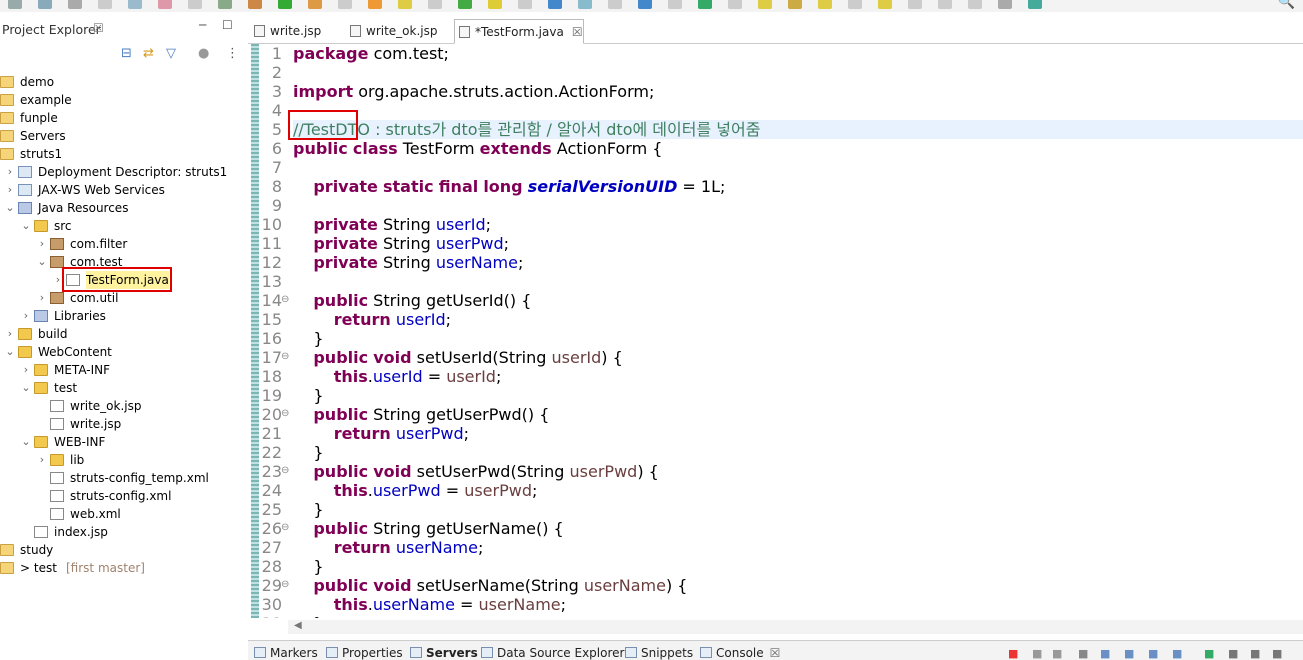 This screenshot has height=660, width=1303. What do you see at coordinates (1037, 653) in the screenshot?
I see `remove-icon: ■` at bounding box center [1037, 653].